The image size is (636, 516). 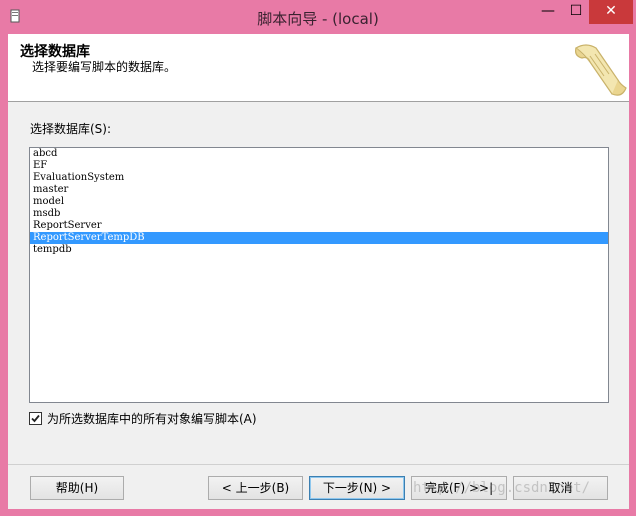 I want to click on page-subtitle: 选择要编写脚本的数据库。, so click(x=104, y=67).